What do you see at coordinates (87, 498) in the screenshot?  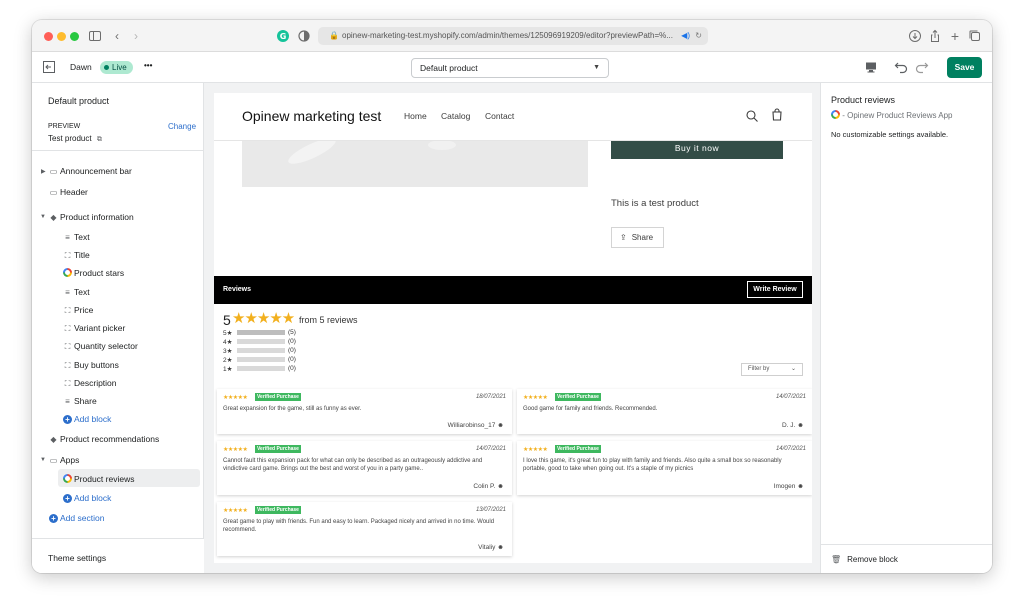 I see `add-app-block-button: + Add block` at bounding box center [87, 498].